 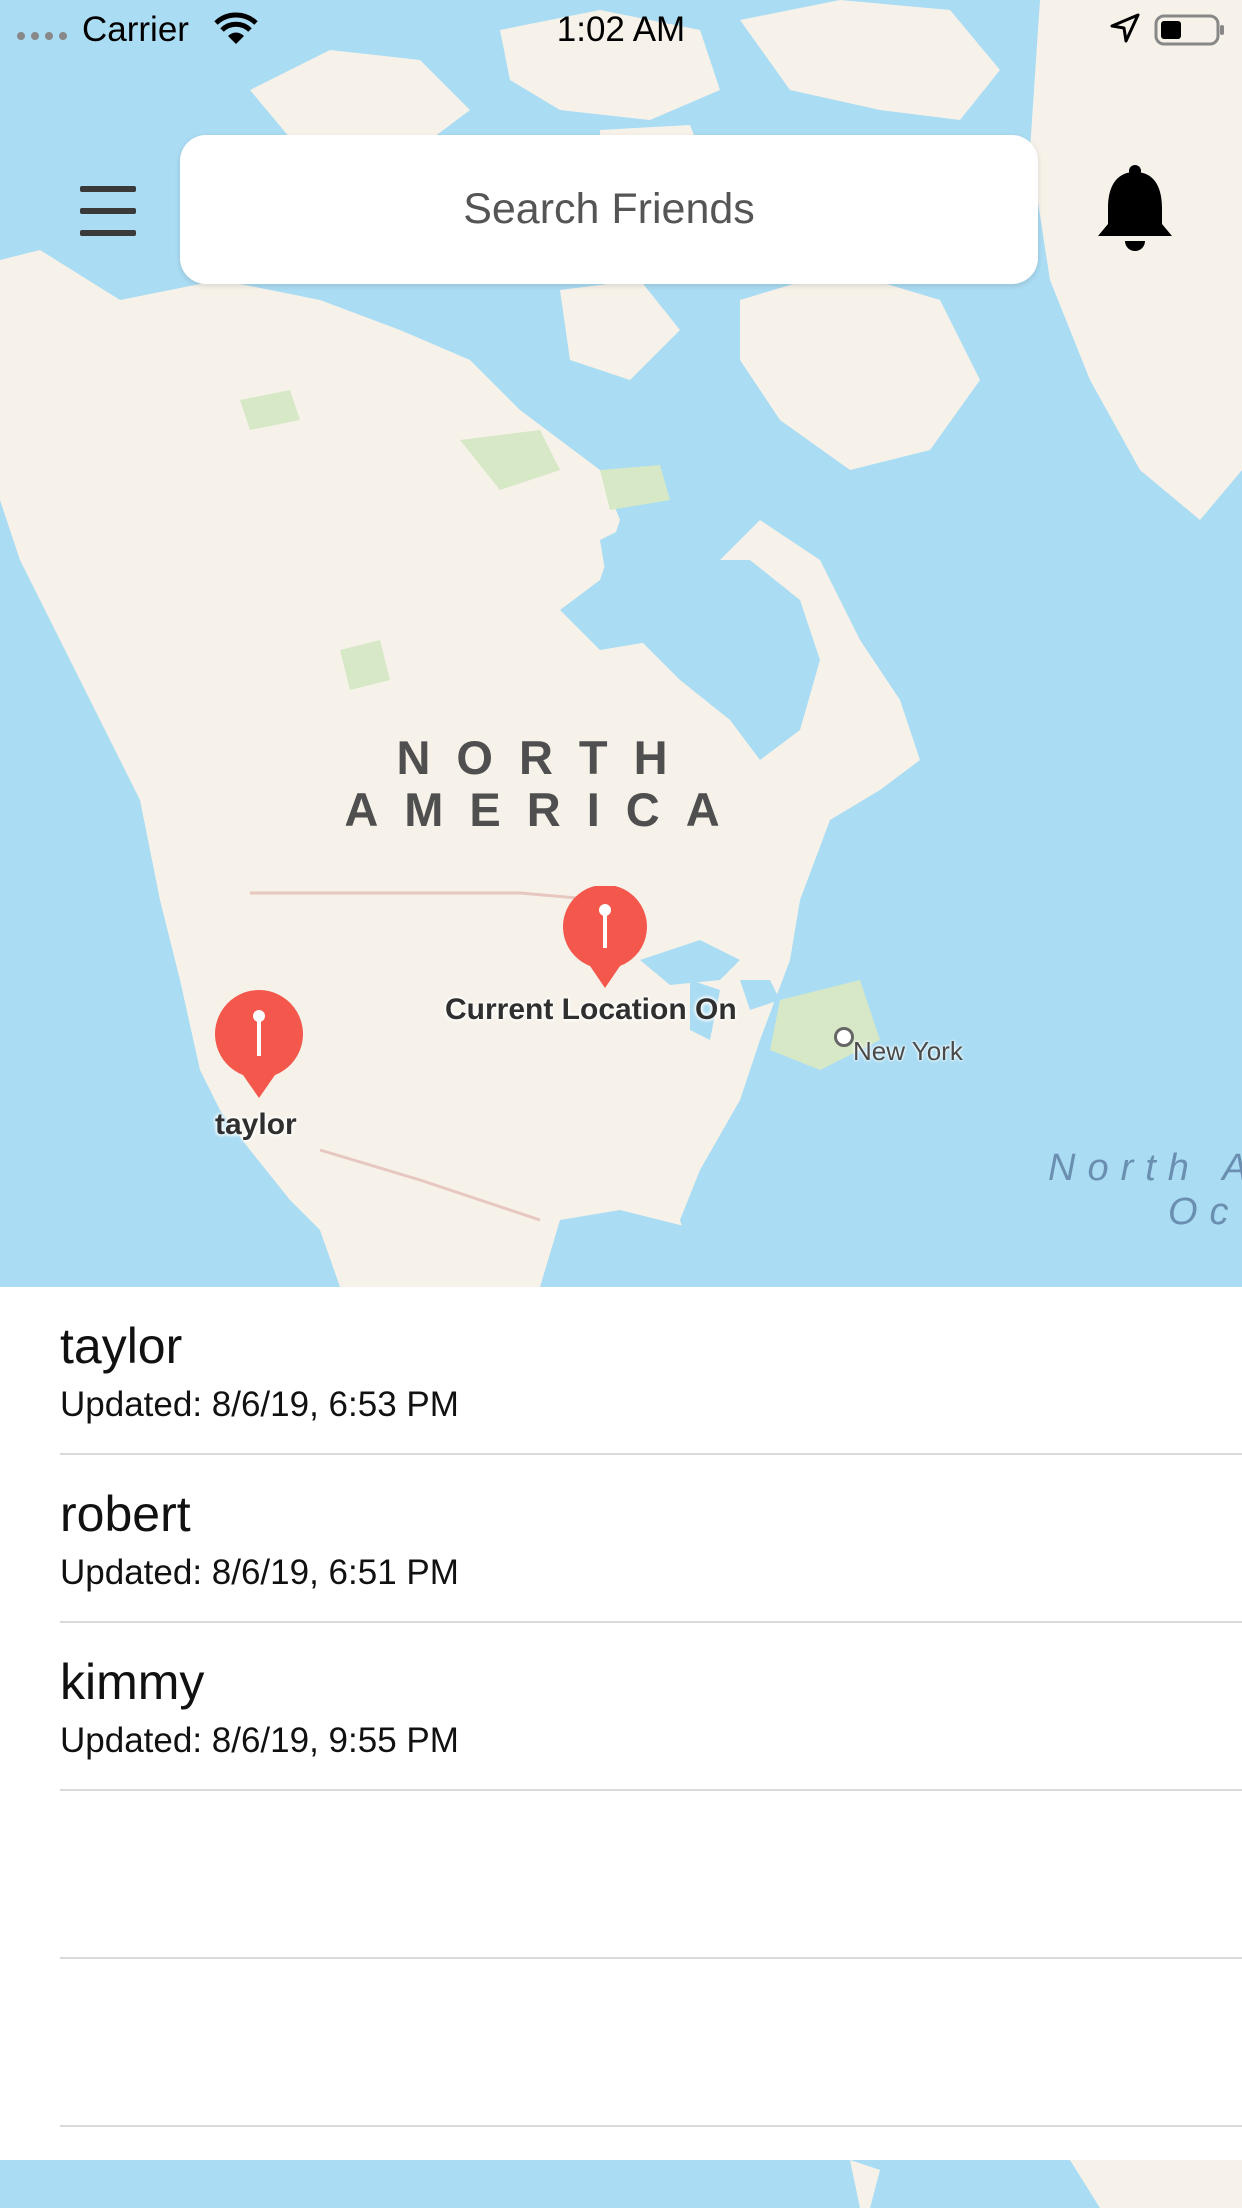 I want to click on friend-name: kimmy, so click(x=132, y=1682).